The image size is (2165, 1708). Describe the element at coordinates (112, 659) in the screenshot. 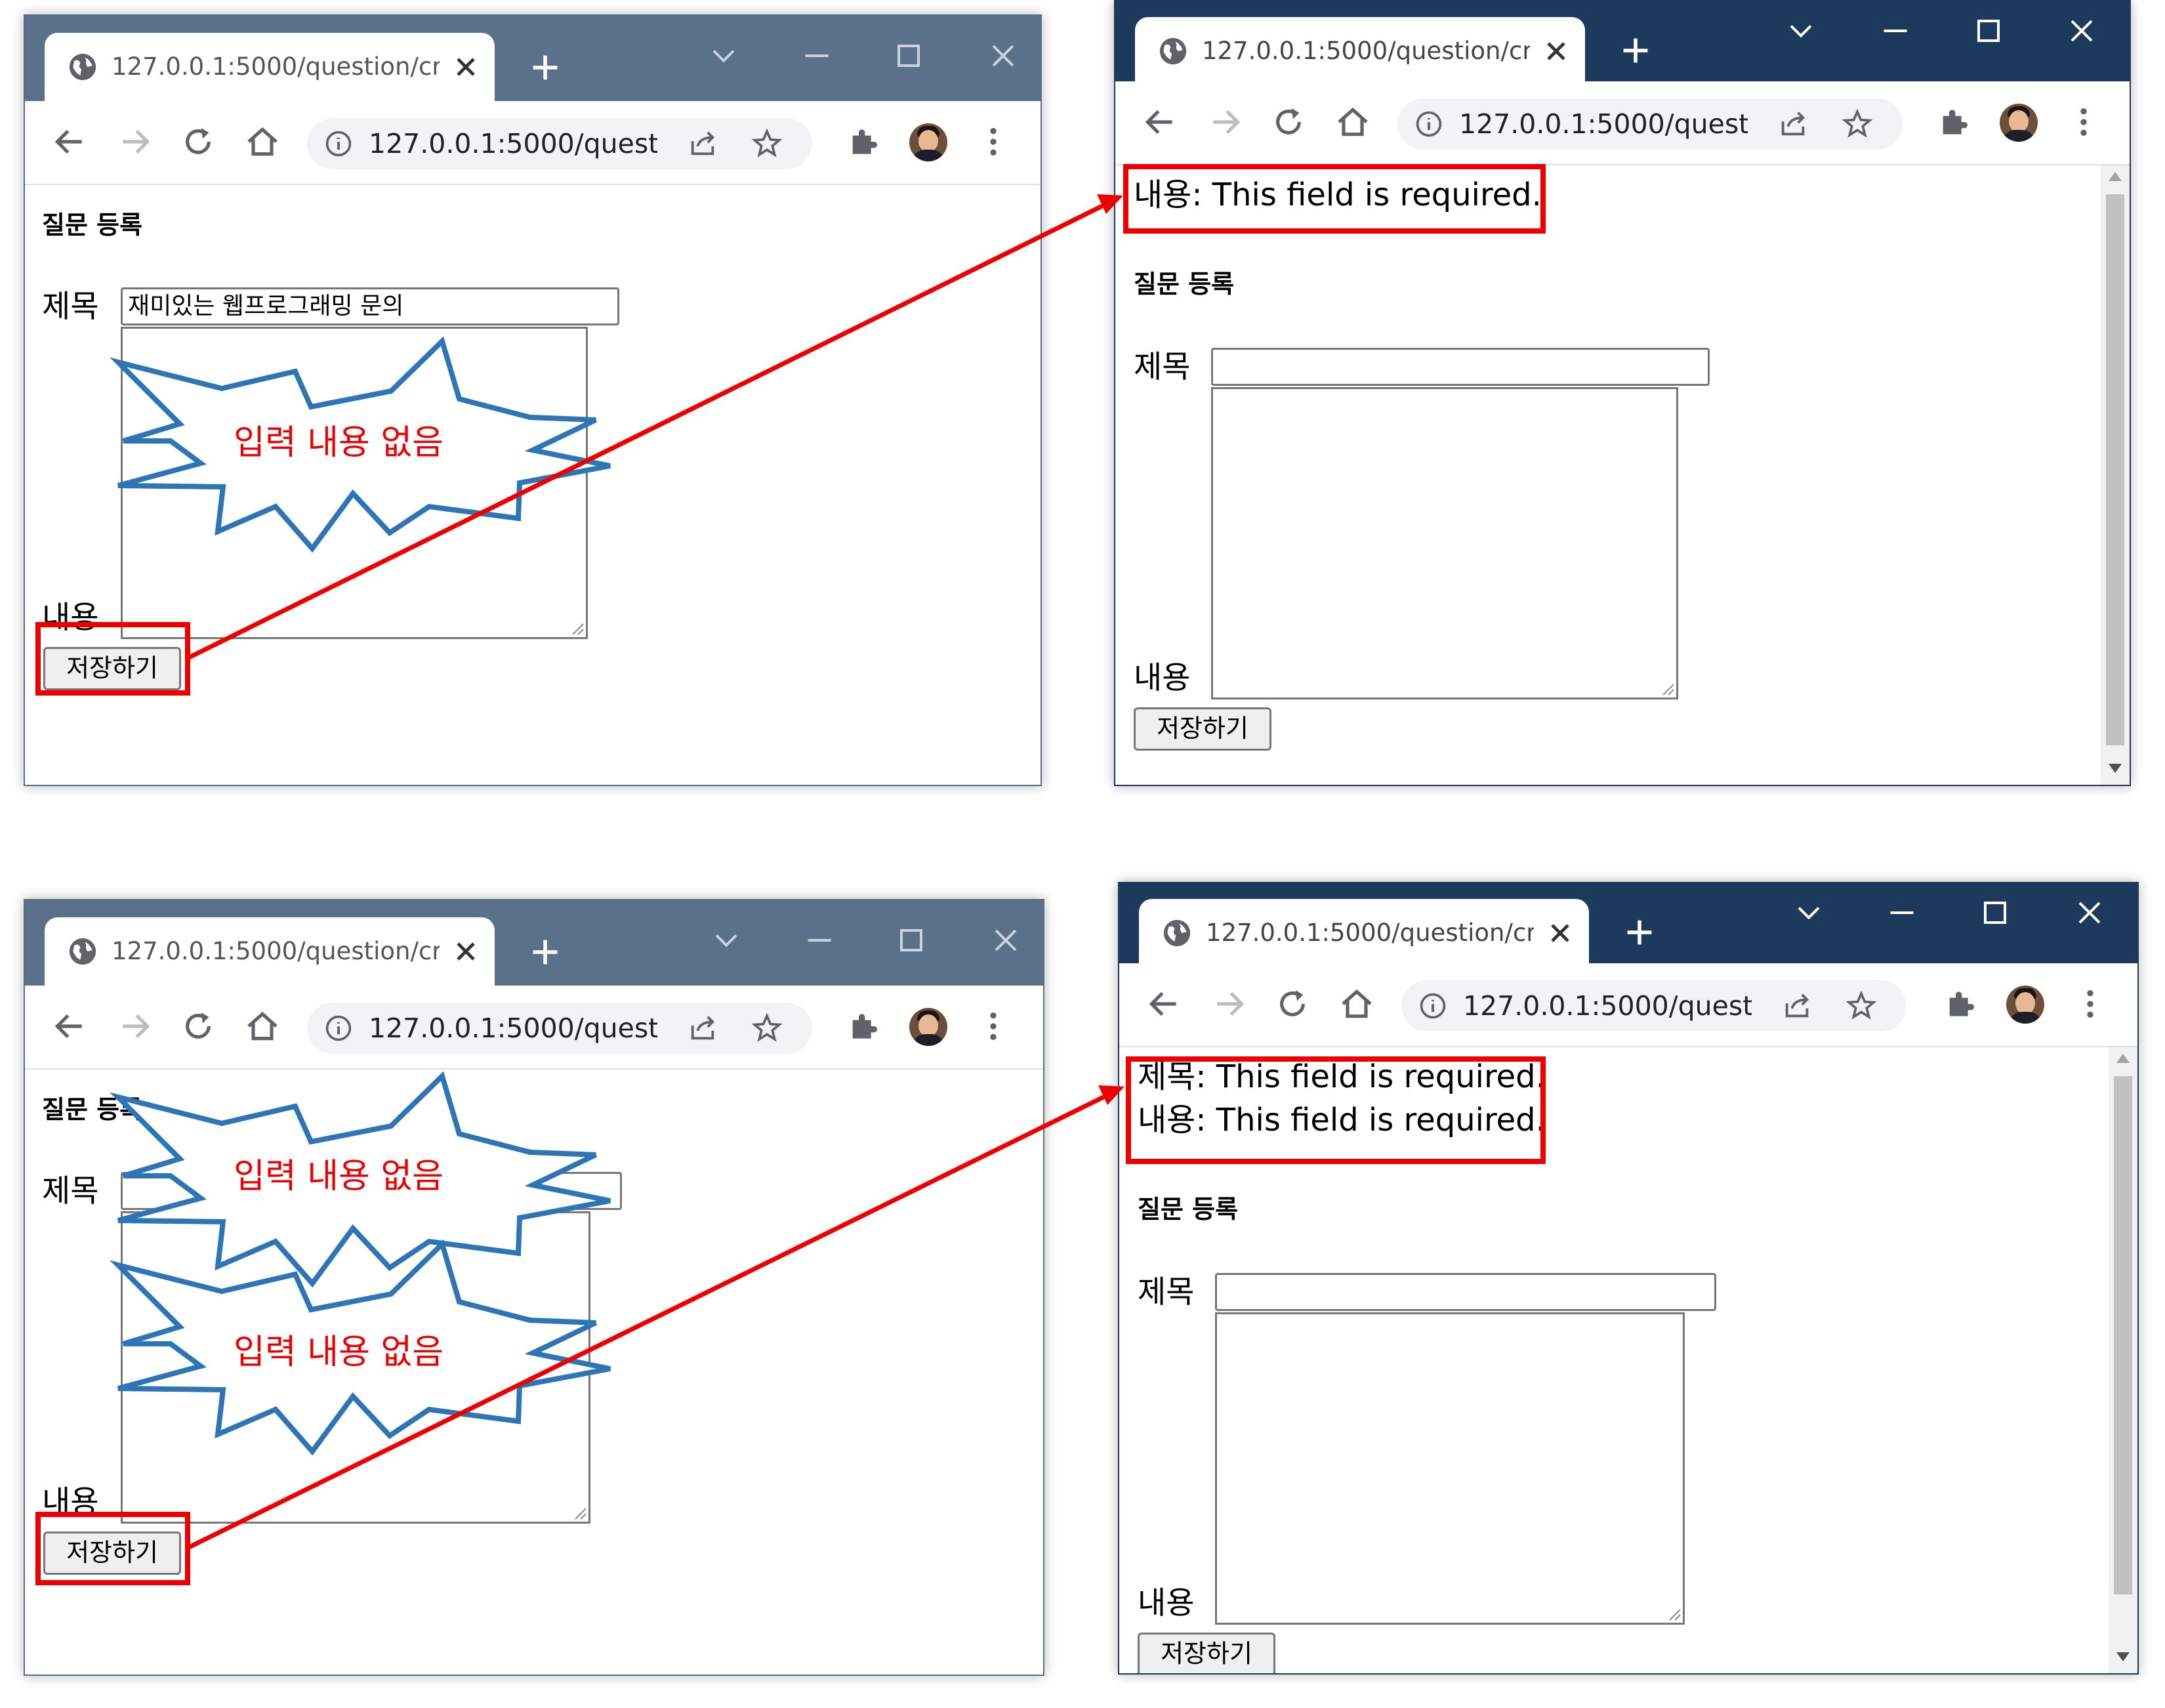

I see `highlight-box-save-top` at that location.